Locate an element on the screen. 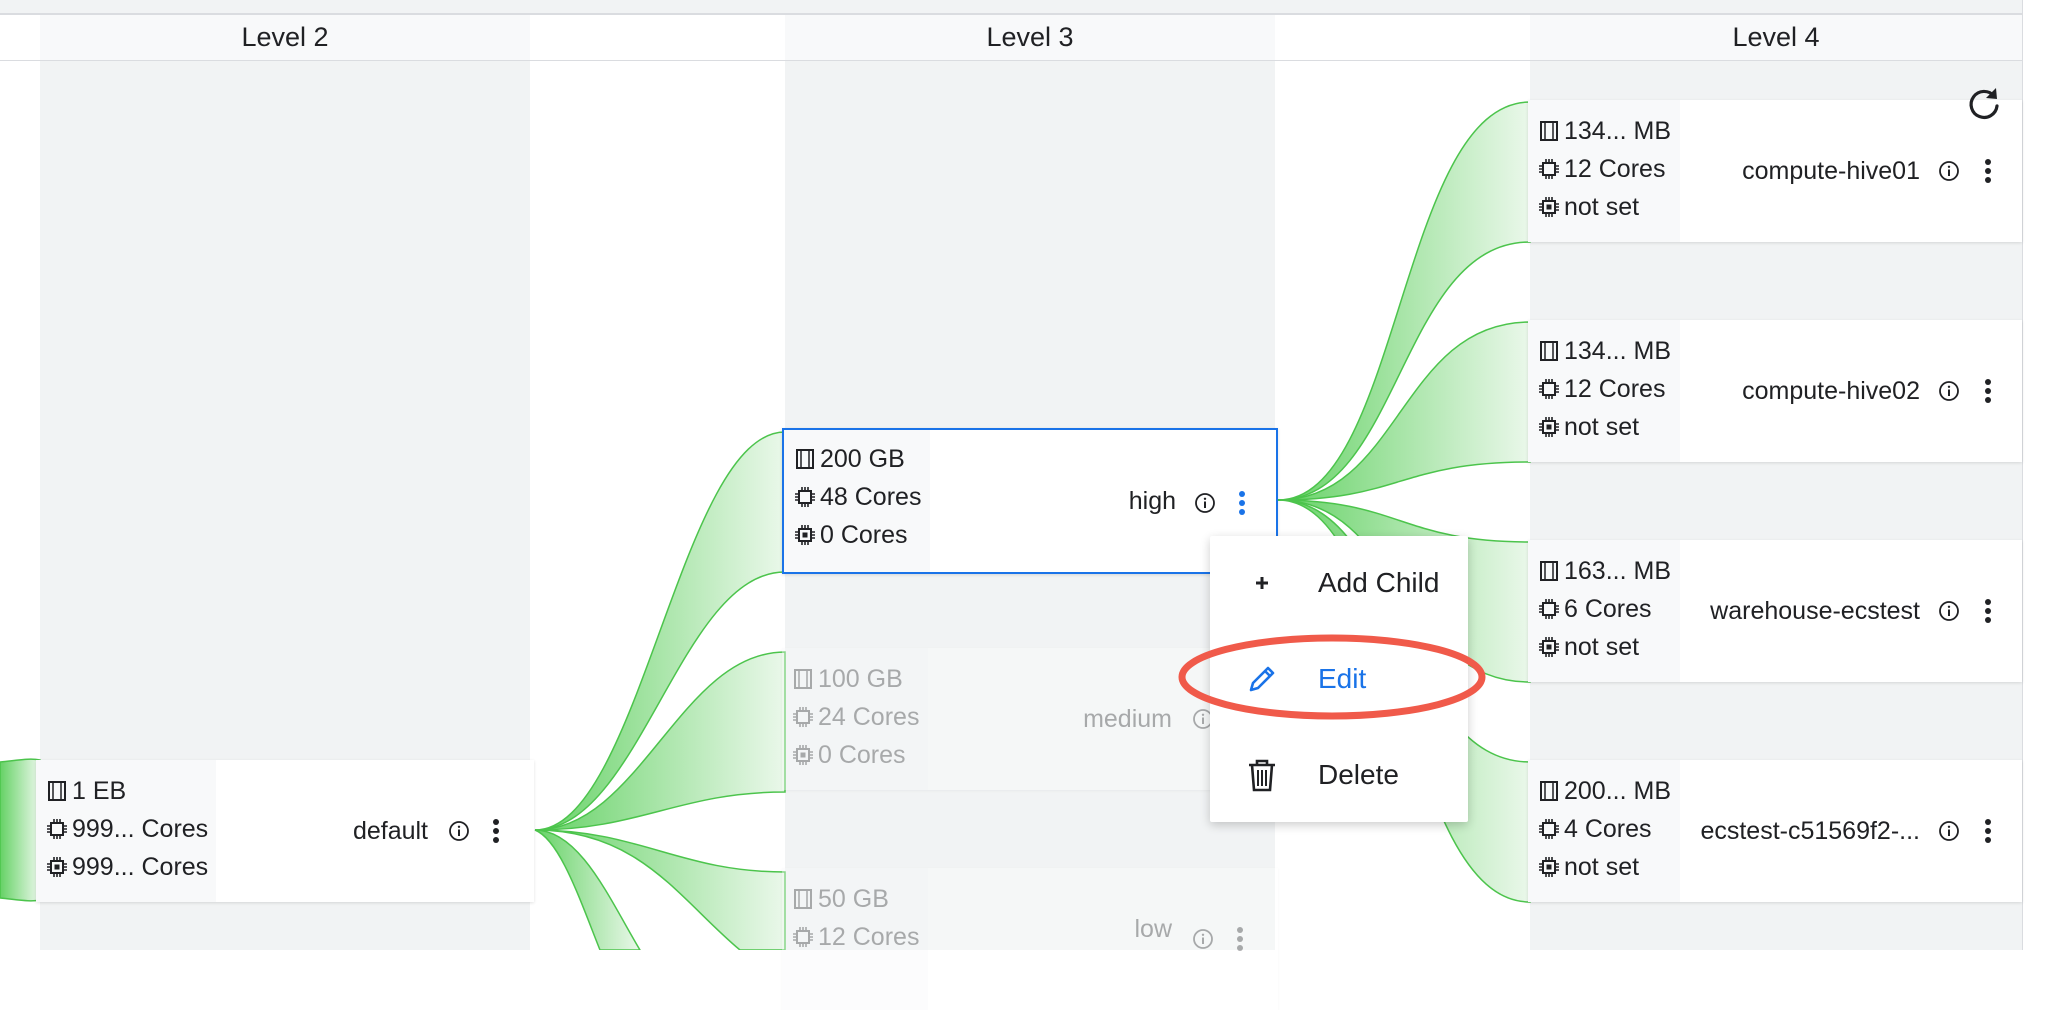  resource-panel: 163... MB 6 Cores not set is located at coordinates (1604, 611).